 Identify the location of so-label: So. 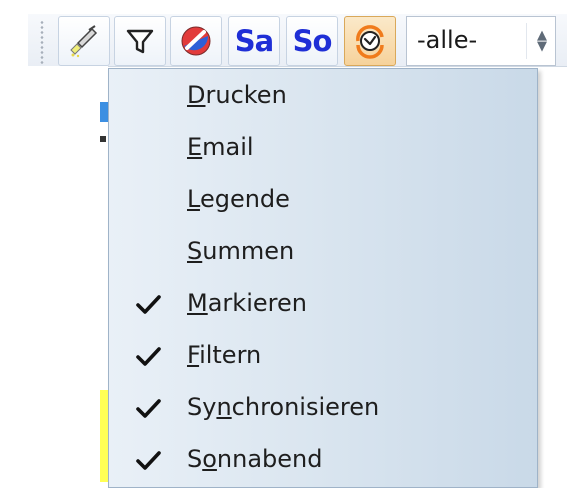
(312, 41).